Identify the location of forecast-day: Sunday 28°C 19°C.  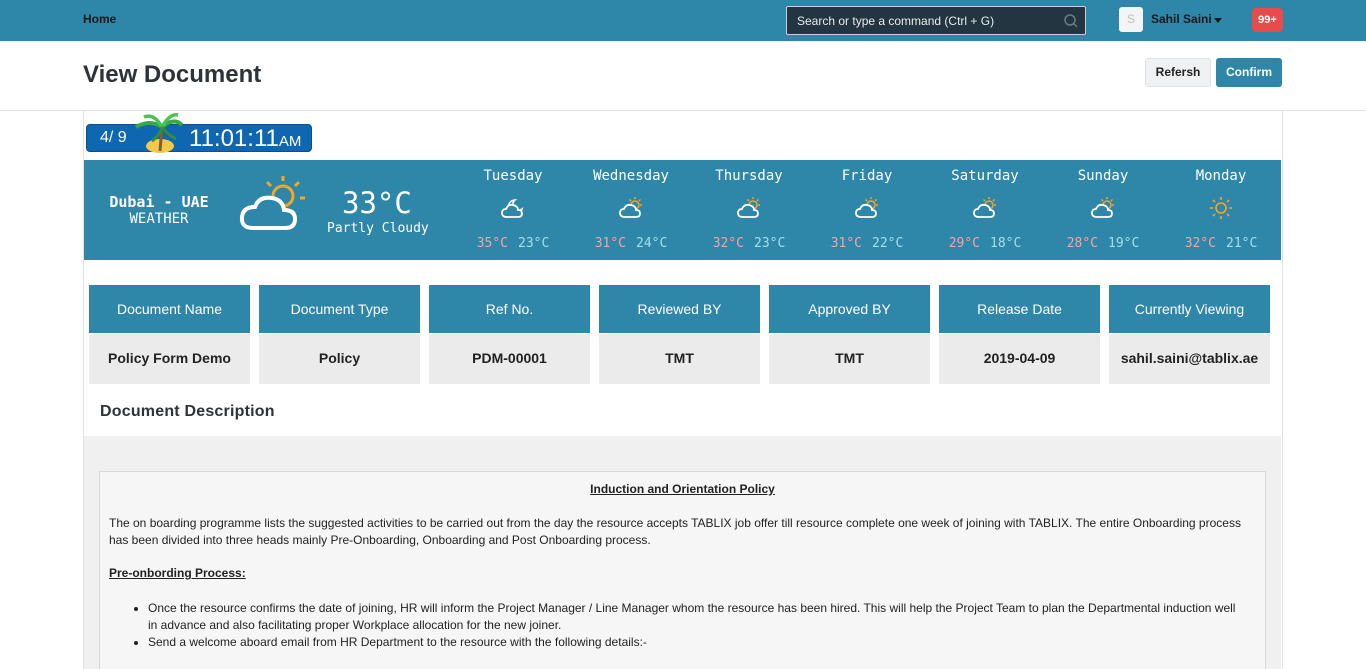
(1103, 210).